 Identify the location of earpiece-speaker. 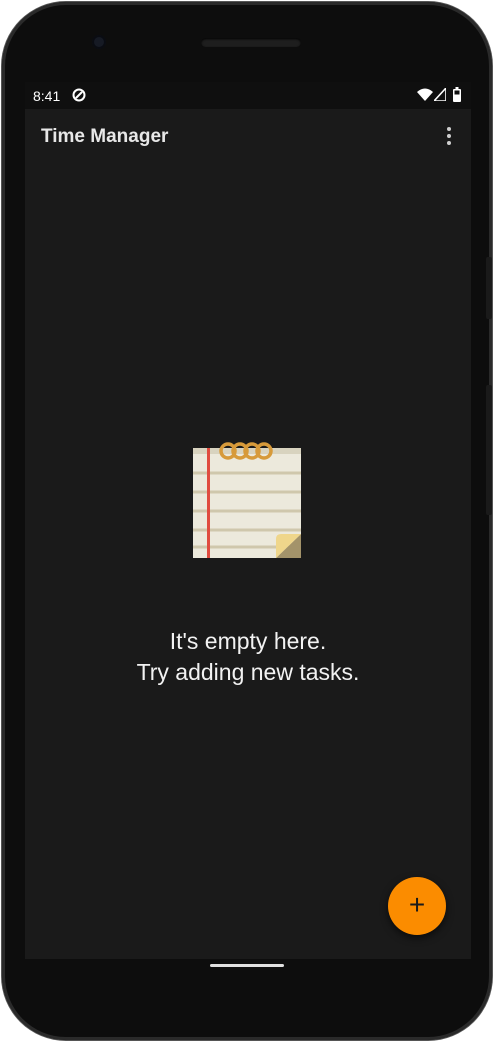
(251, 42).